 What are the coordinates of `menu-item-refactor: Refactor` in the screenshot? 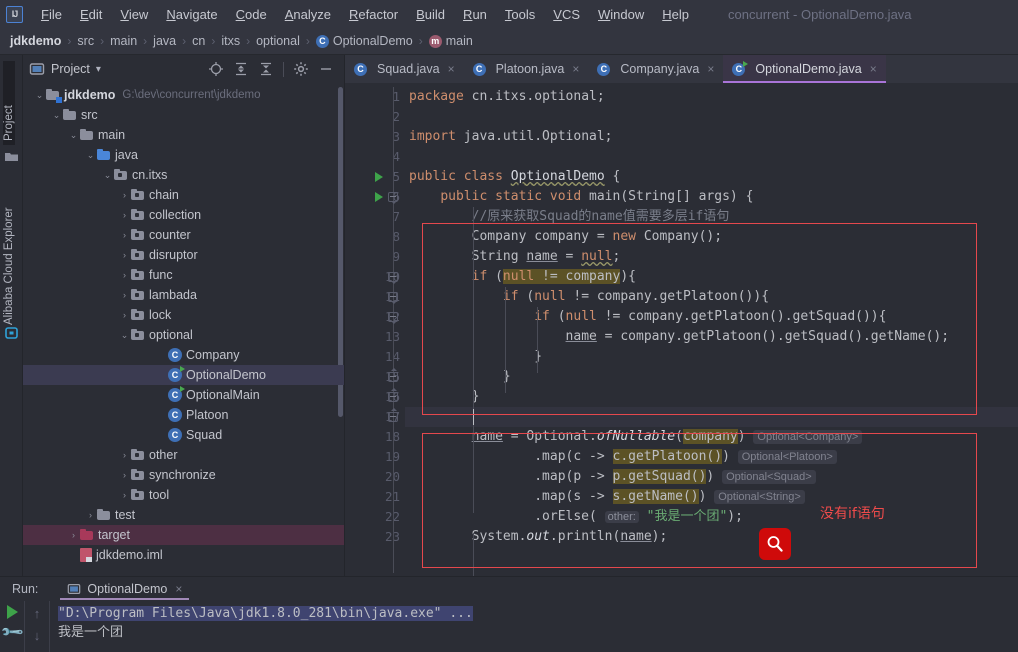 It's located at (373, 14).